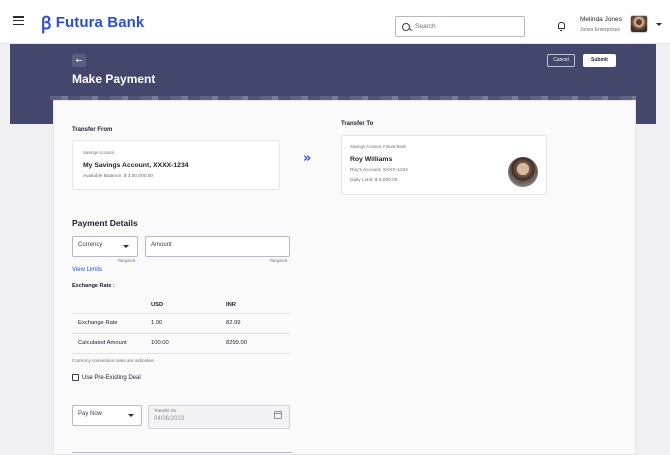 Image resolution: width=670 pixels, height=455 pixels. I want to click on user-name: Melinda Jones, so click(601, 19).